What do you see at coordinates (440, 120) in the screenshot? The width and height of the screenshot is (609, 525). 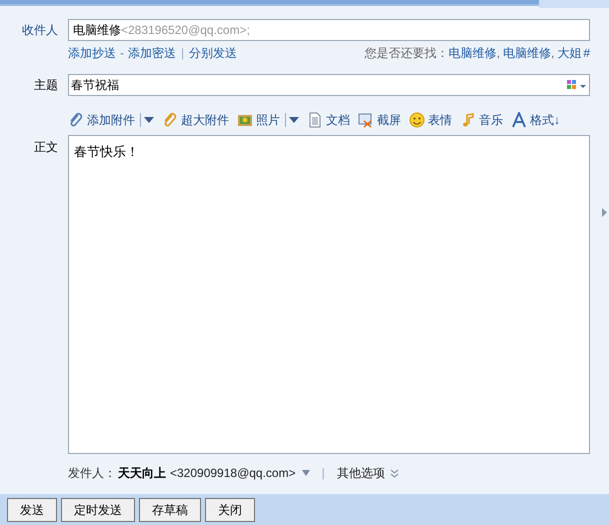 I see `toolbar-button: 表情` at bounding box center [440, 120].